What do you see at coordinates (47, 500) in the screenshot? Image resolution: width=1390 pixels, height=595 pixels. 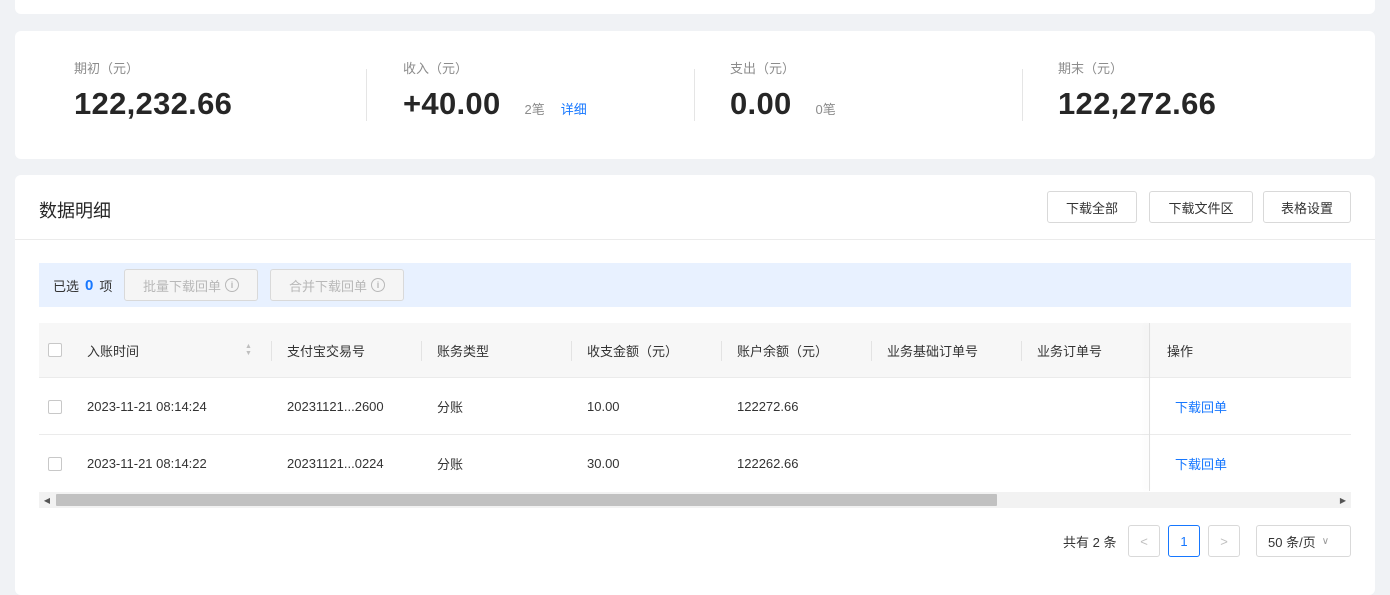 I see `scroll-left-icon: ◀` at bounding box center [47, 500].